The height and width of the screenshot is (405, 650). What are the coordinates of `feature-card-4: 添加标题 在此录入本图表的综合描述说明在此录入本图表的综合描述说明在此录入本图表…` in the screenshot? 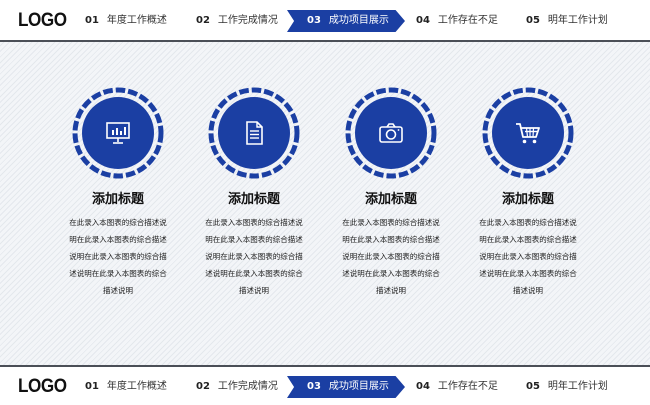 It's located at (528, 193).